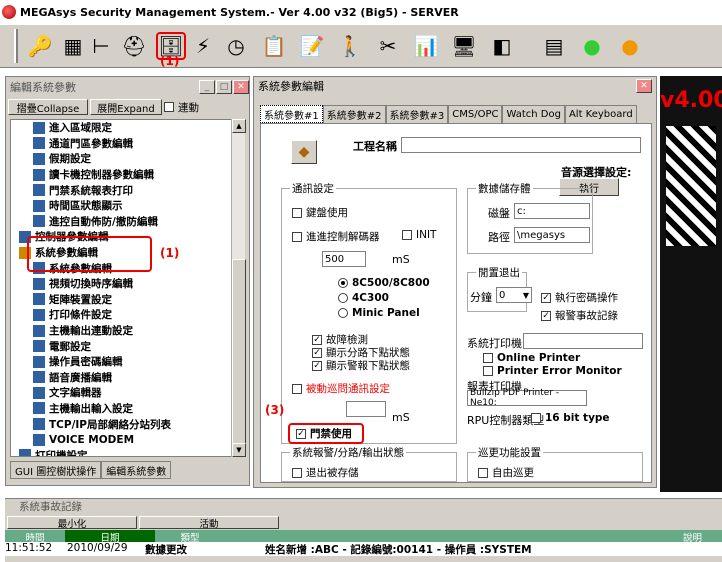 This screenshot has width=722, height=562. Describe the element at coordinates (579, 315) in the screenshot. I see `alarm-log-checkbox: ✓ 報警事故記錄` at that location.